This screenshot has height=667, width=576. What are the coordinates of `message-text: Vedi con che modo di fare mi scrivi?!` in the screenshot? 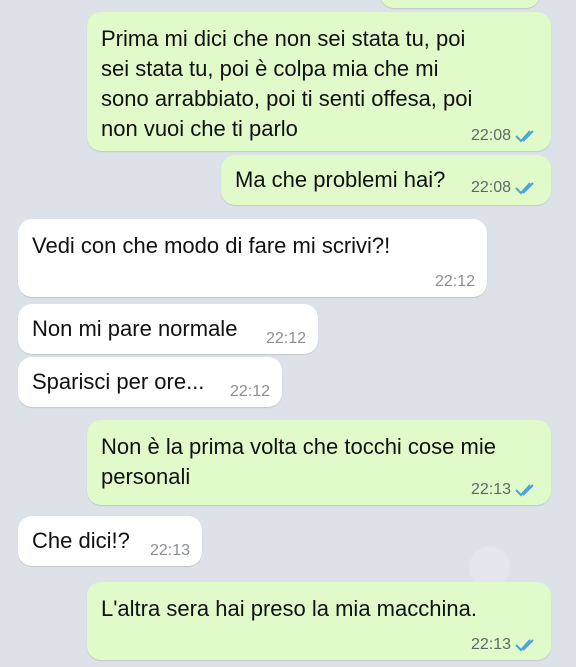 It's located at (211, 245).